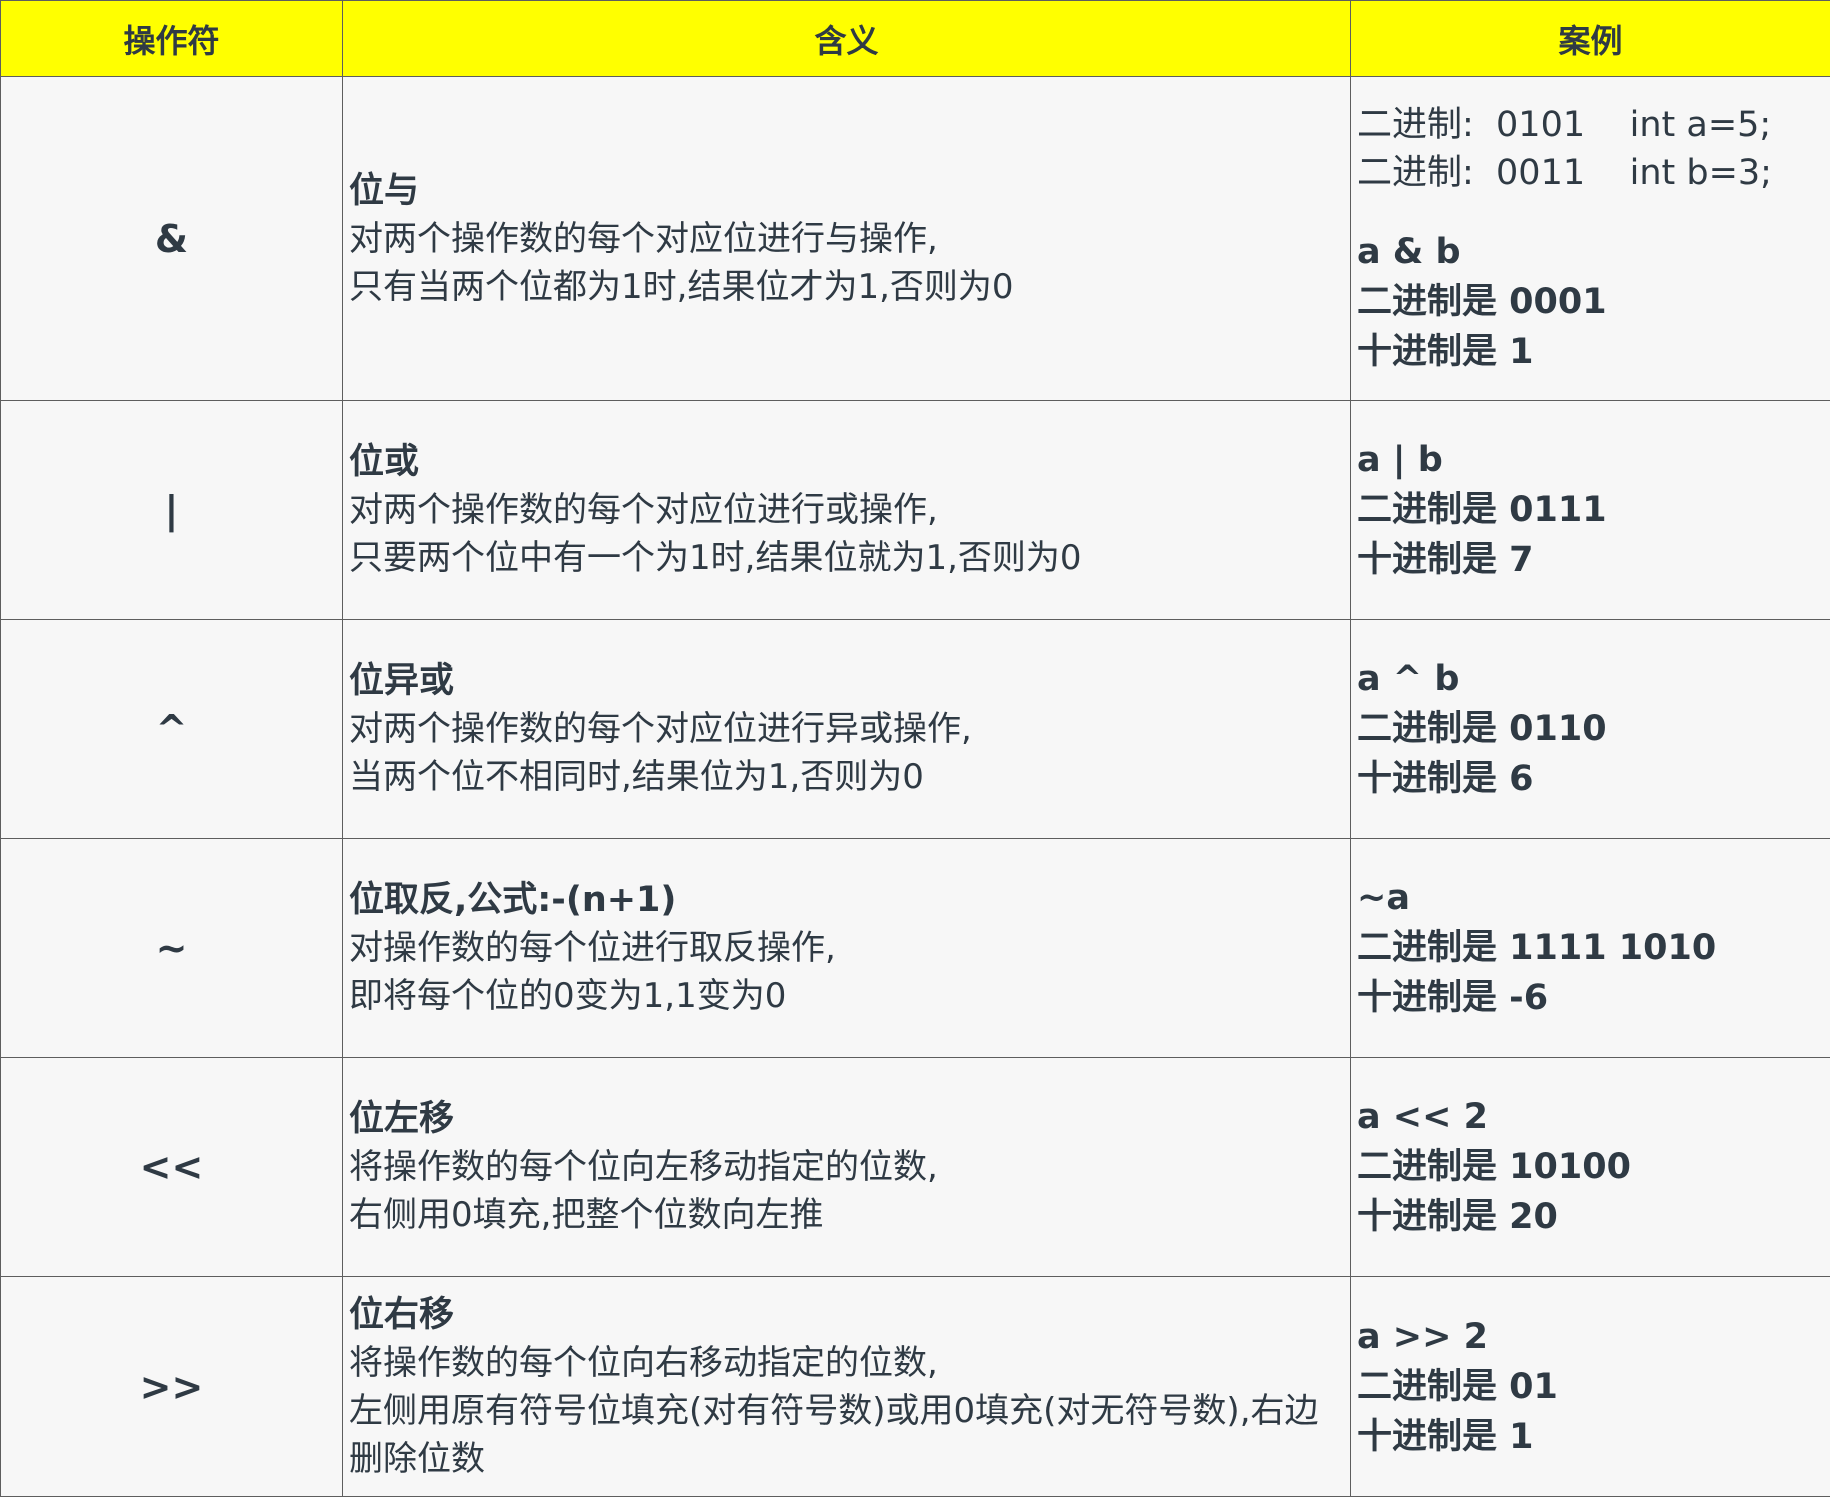 This screenshot has height=1497, width=1830. Describe the element at coordinates (849, 1315) in the screenshot. I see `meaning-title: 位右移` at that location.